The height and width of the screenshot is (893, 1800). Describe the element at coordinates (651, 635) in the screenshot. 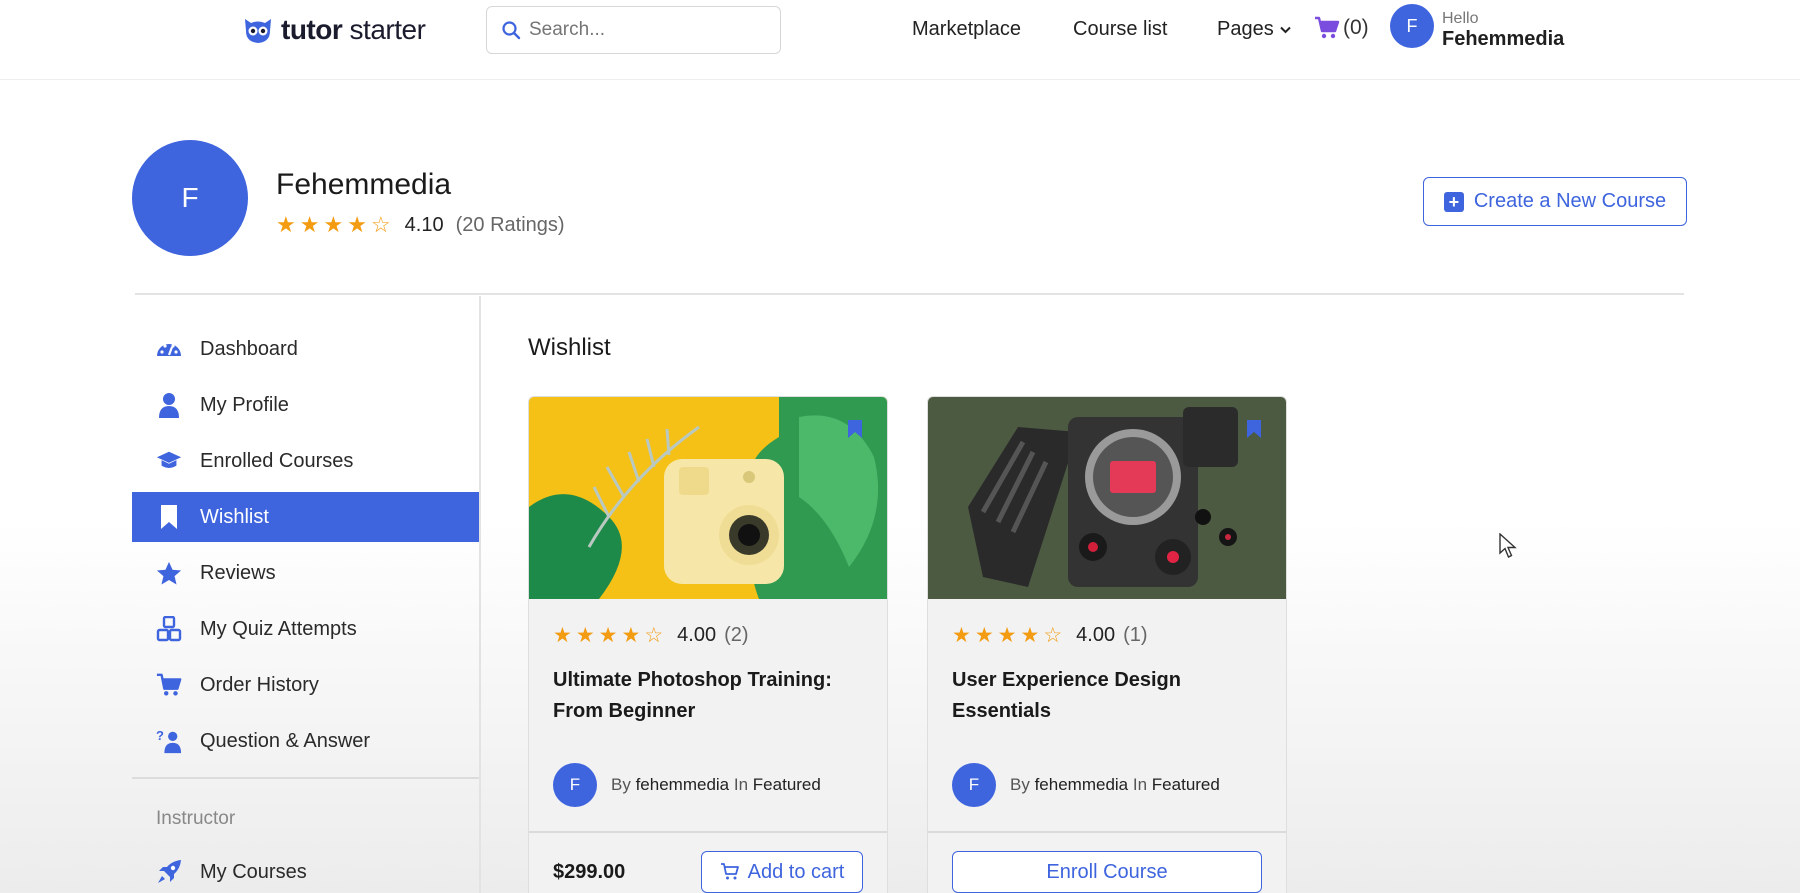

I see `course-rating: ★ ★ ★ ★ ☆ 4.00 (2)` at that location.